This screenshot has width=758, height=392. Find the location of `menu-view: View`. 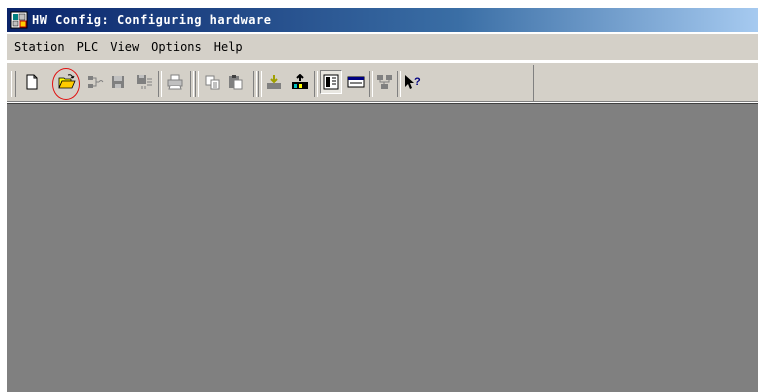

menu-view: View is located at coordinates (124, 47).